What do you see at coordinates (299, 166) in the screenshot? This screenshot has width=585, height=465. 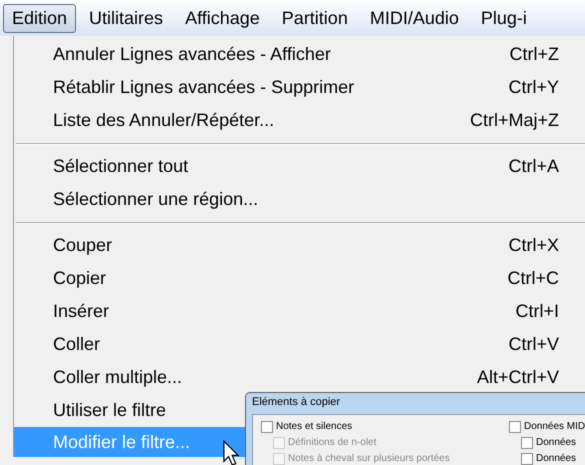 I see `menu-item: Sélectionner tout Ctrl+A` at bounding box center [299, 166].